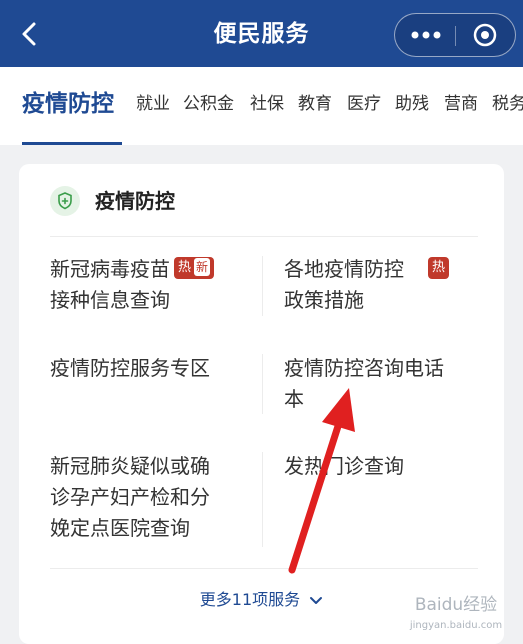  Describe the element at coordinates (132, 285) in the screenshot. I see `service-vaccine-info: 新冠病毒疫苗热新 接种信息查询` at that location.